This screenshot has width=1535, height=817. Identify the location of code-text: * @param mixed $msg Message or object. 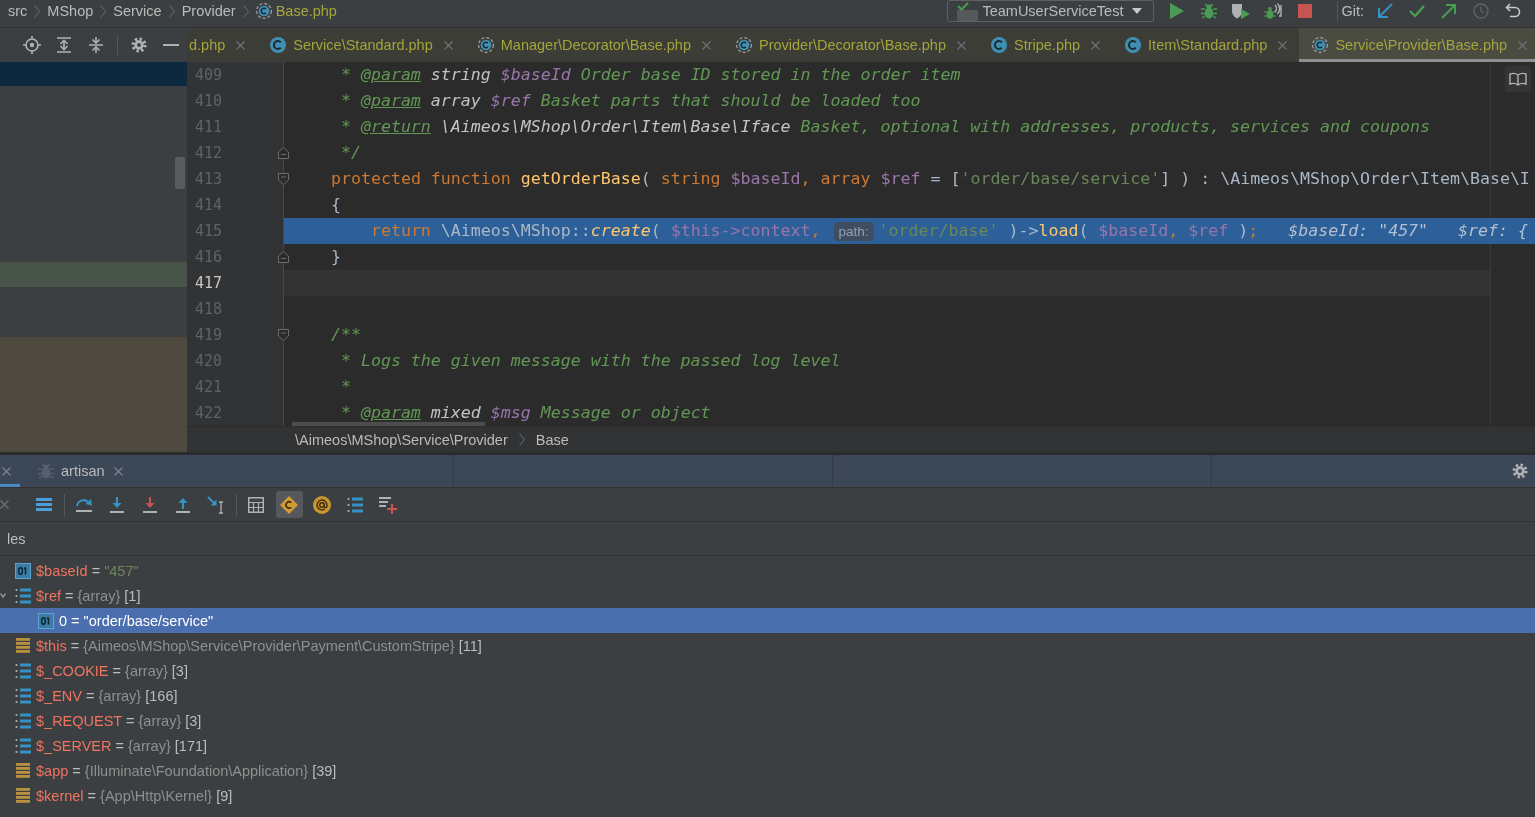
(525, 413).